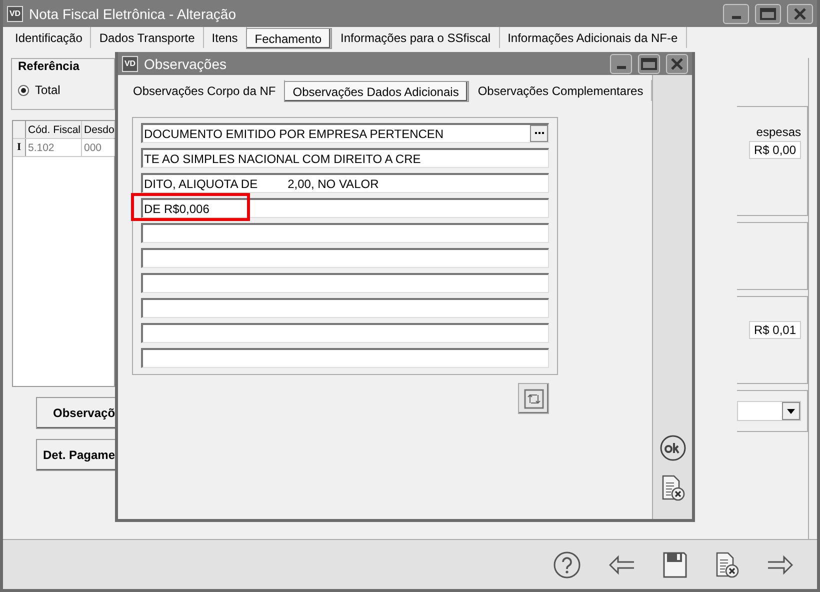 The height and width of the screenshot is (592, 820). I want to click on back-button, so click(622, 564).